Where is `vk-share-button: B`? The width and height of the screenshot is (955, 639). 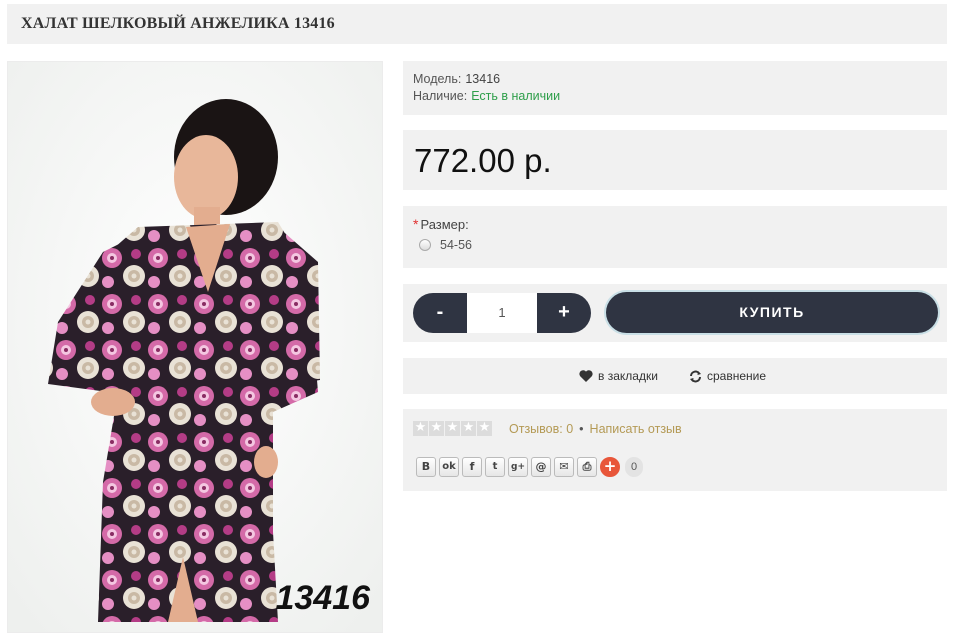 vk-share-button: B is located at coordinates (426, 467).